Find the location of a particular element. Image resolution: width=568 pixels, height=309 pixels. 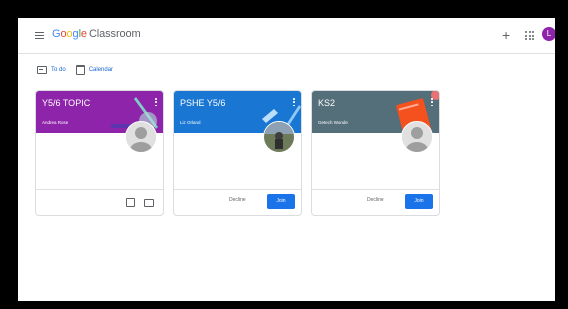

folder-icon is located at coordinates (149, 203).